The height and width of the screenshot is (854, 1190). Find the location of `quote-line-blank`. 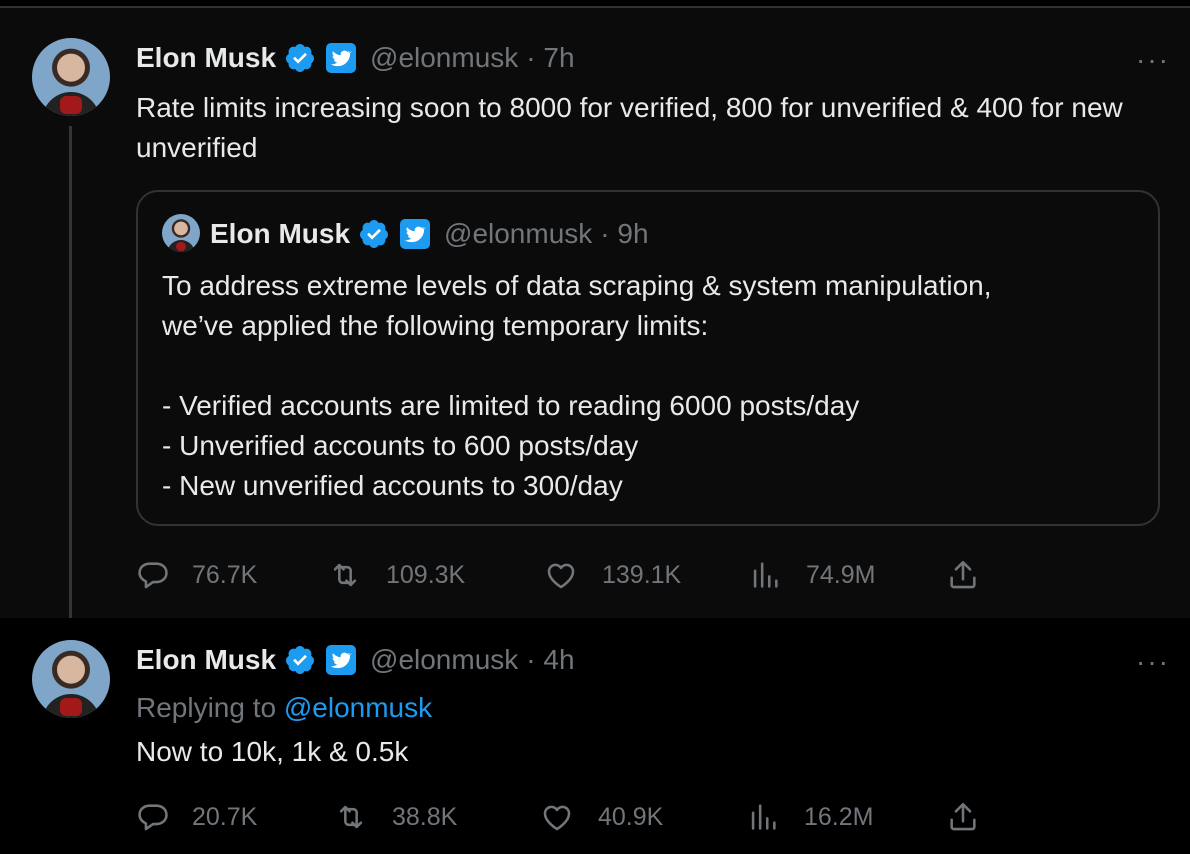

quote-line-blank is located at coordinates (652, 366).